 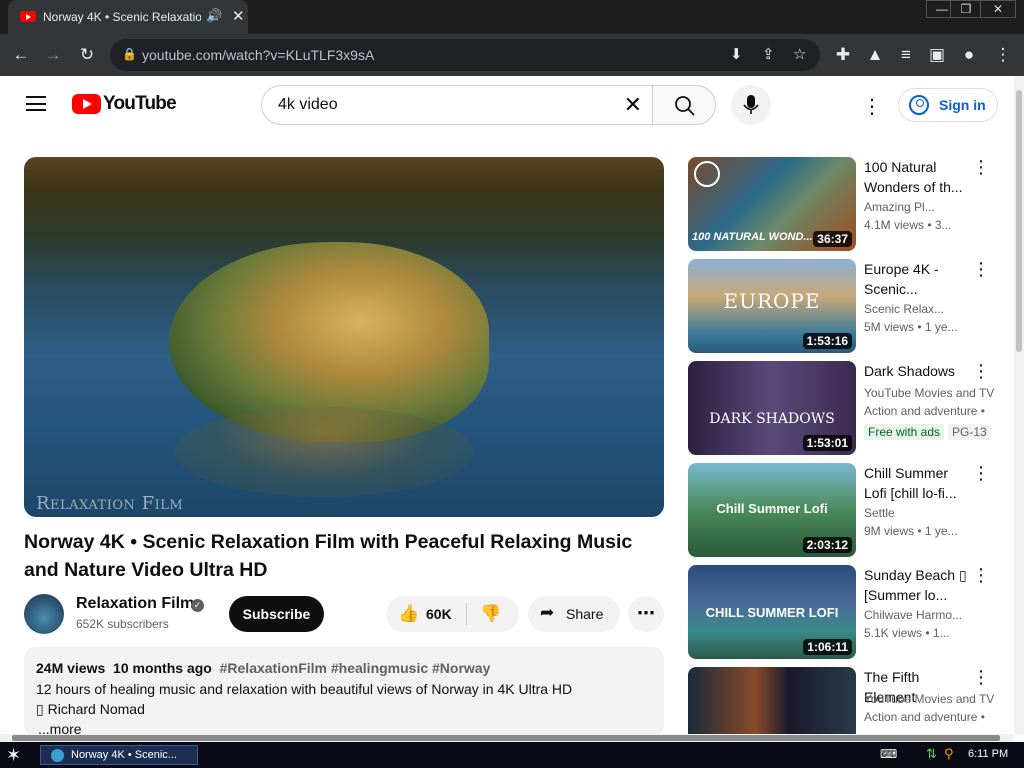 I want to click on os-taskbar: ✶ Norway 4K • Scenic... ⌨ ⇅ ⚲ 6:11 PM, so click(x=512, y=755).